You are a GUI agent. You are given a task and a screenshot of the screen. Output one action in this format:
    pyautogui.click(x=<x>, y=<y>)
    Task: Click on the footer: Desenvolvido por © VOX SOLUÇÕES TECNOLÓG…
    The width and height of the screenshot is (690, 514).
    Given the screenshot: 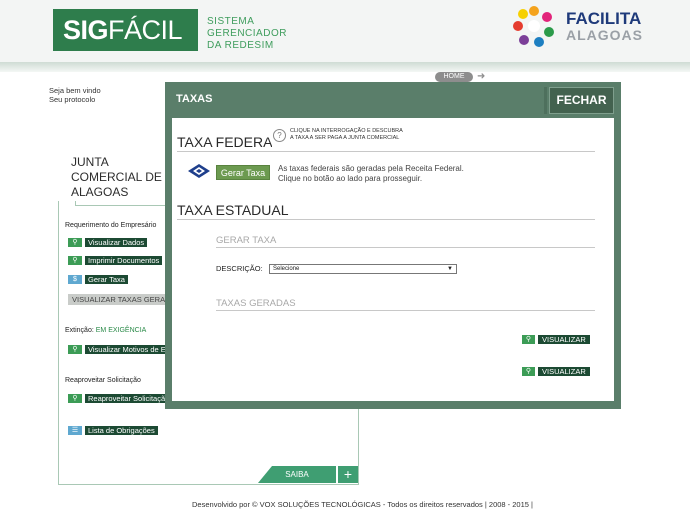 What is the action you would take?
    pyautogui.click(x=362, y=504)
    